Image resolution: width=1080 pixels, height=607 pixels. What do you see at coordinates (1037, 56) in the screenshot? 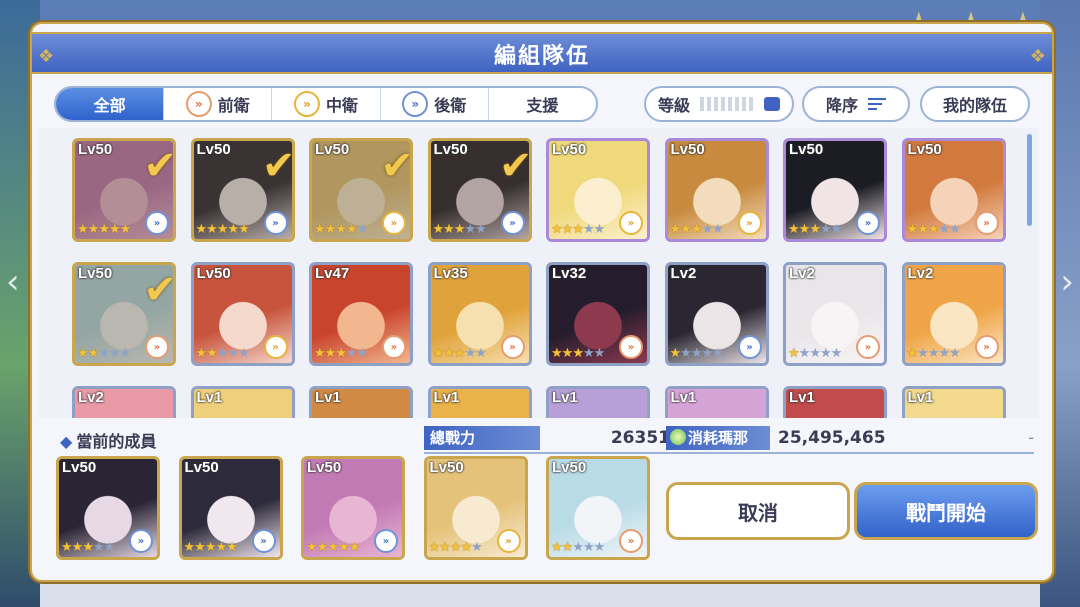
I see `corner-ornament-icon: ❖` at bounding box center [1037, 56].